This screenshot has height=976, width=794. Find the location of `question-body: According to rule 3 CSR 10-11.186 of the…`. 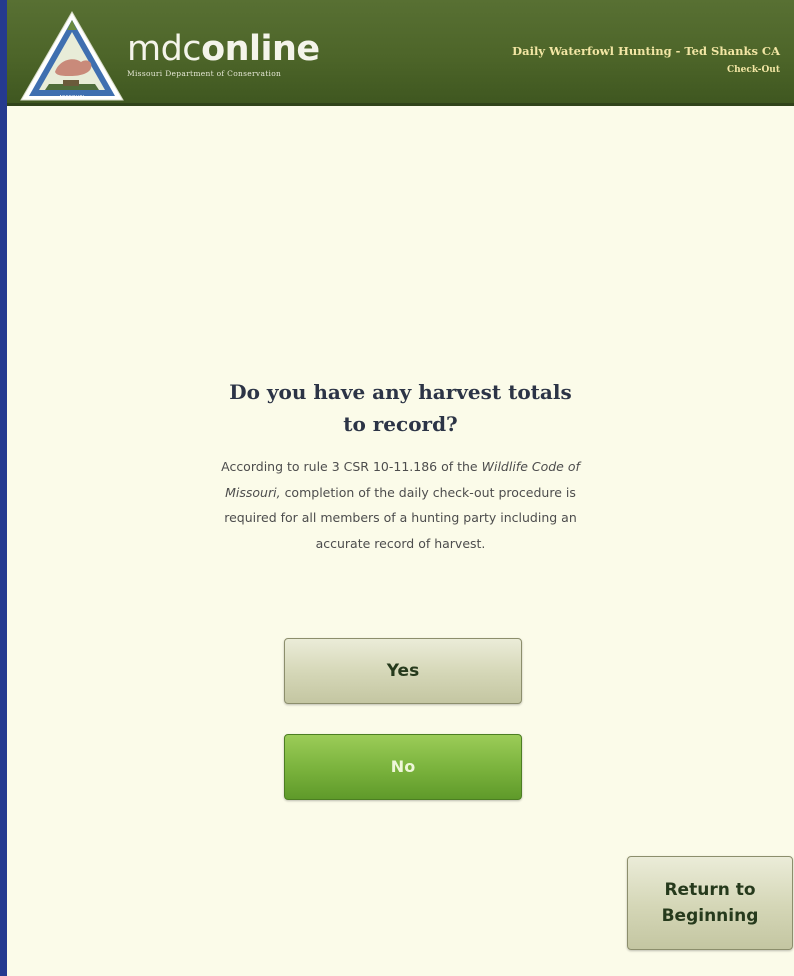

question-body: According to rule 3 CSR 10-11.186 of the… is located at coordinates (401, 505).